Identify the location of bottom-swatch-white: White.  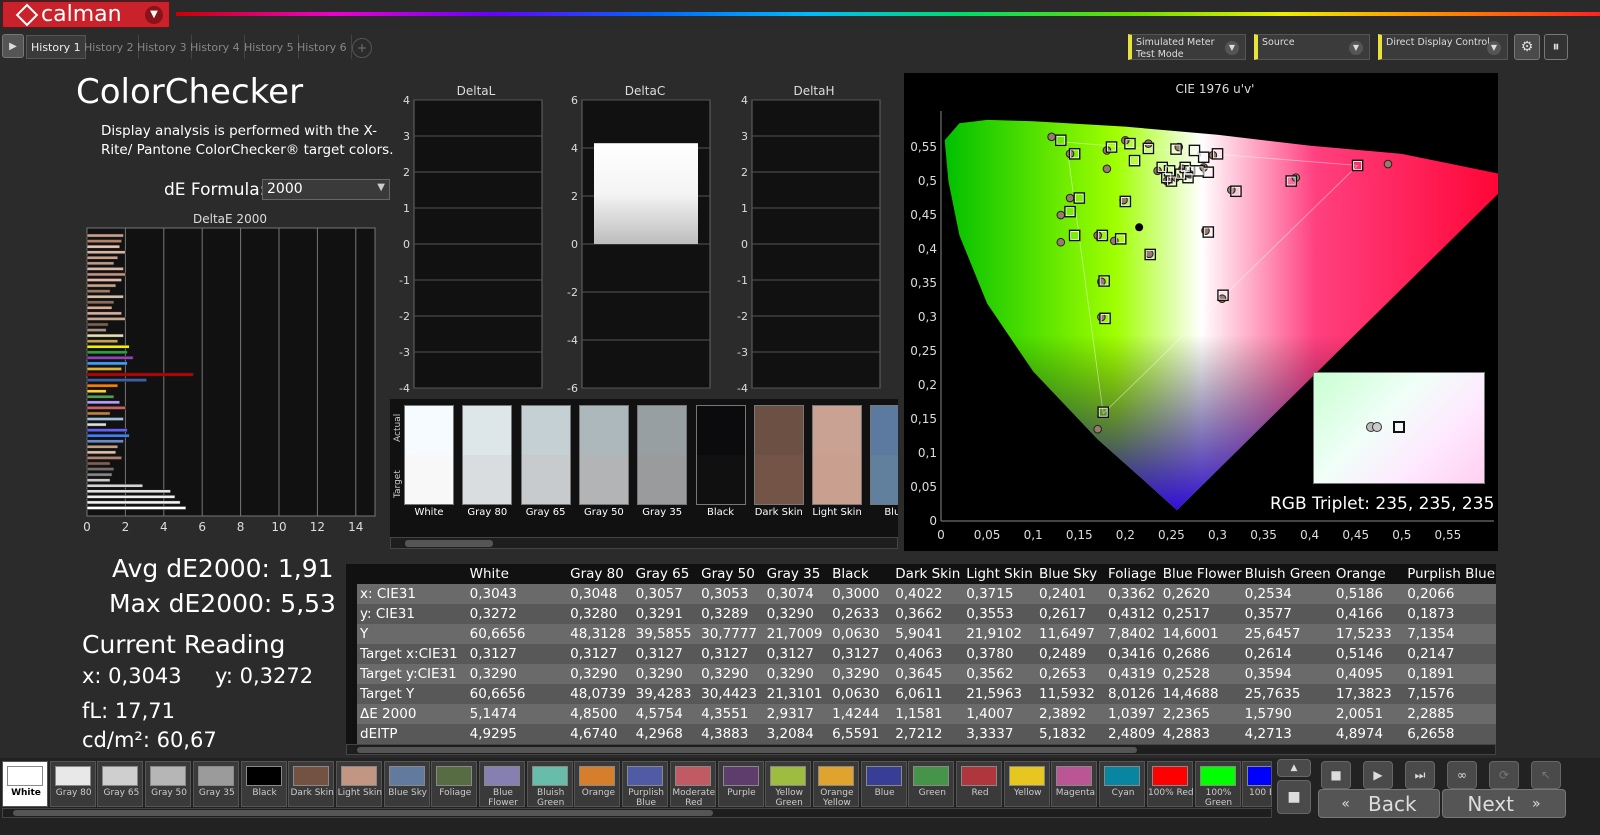
(25, 784).